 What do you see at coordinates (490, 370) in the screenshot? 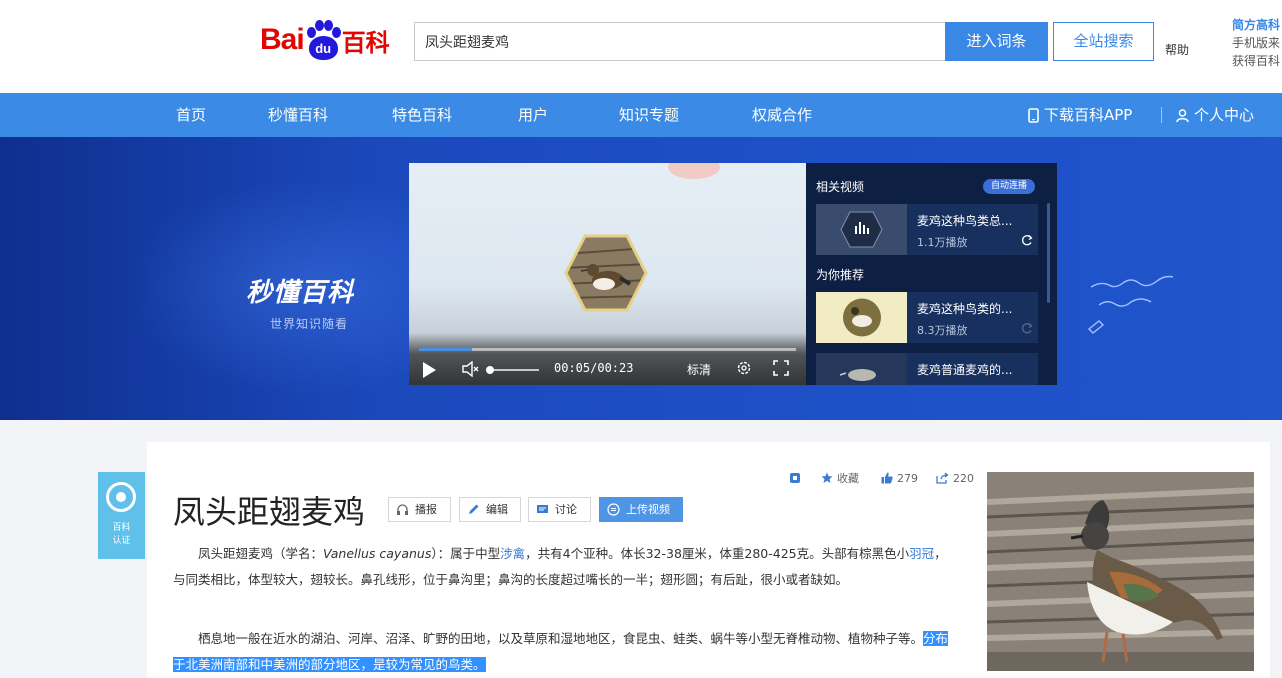
I see `volume-knob` at bounding box center [490, 370].